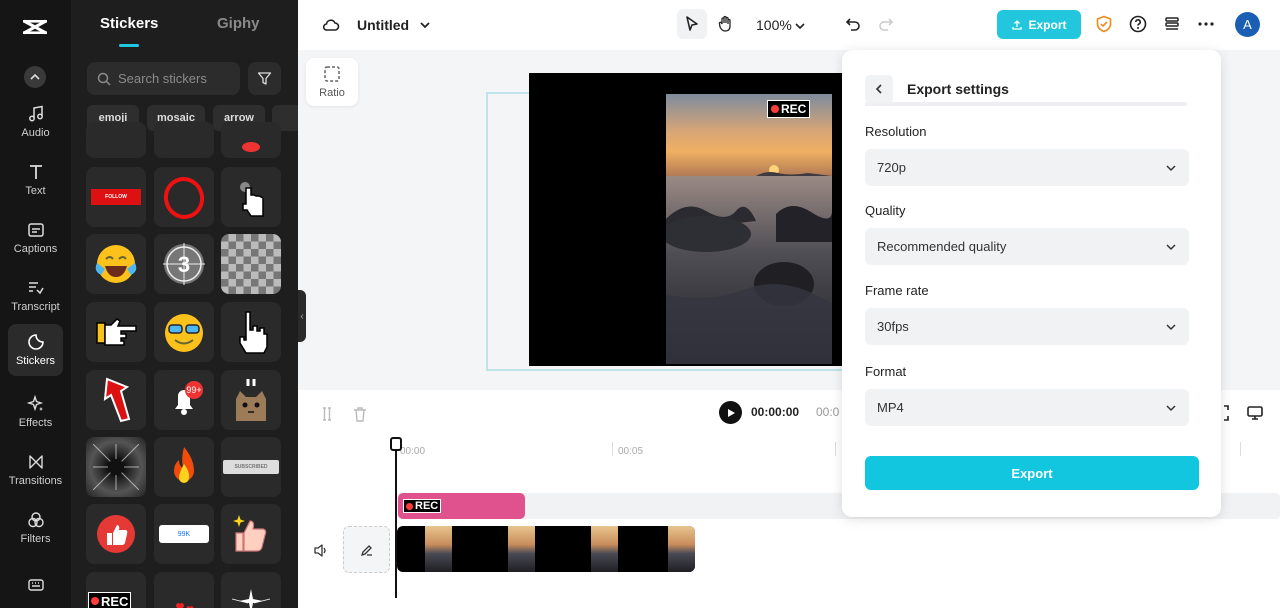  I want to click on sticker-tile-rec: REC, so click(116, 590).